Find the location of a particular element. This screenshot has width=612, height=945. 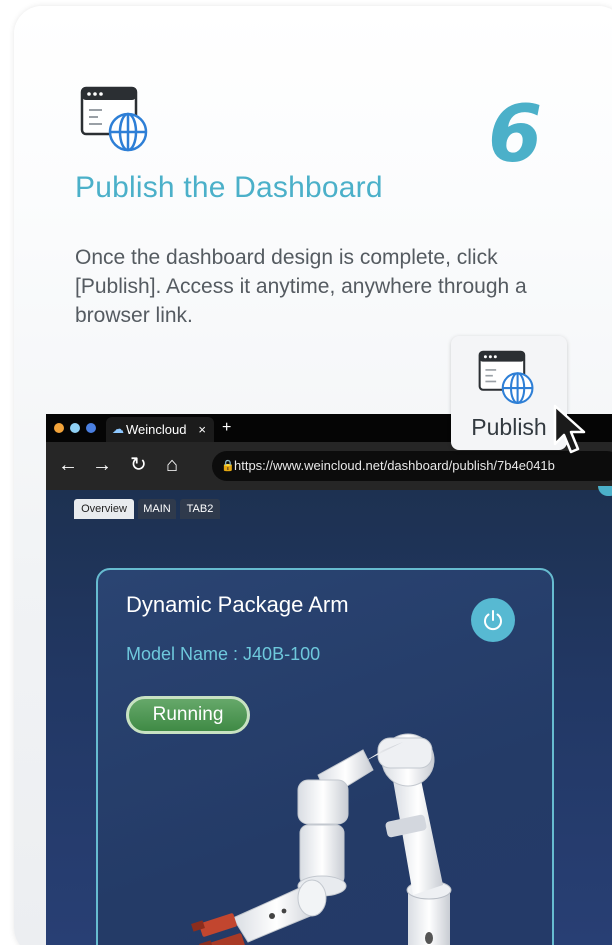

close-tab-icon: × is located at coordinates (202, 429).